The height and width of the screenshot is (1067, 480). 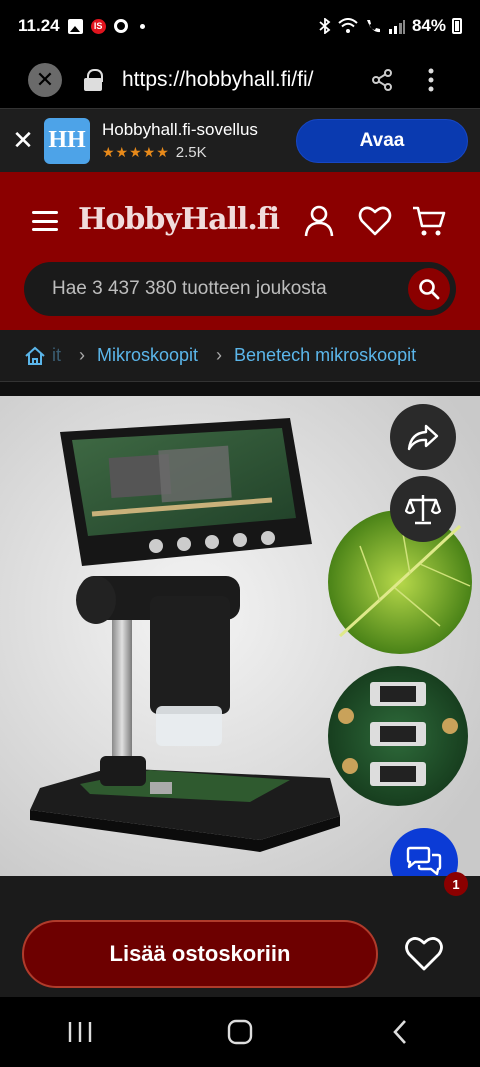 I want to click on app-name: Hobbyhall.fi-sovellus, so click(x=180, y=129).